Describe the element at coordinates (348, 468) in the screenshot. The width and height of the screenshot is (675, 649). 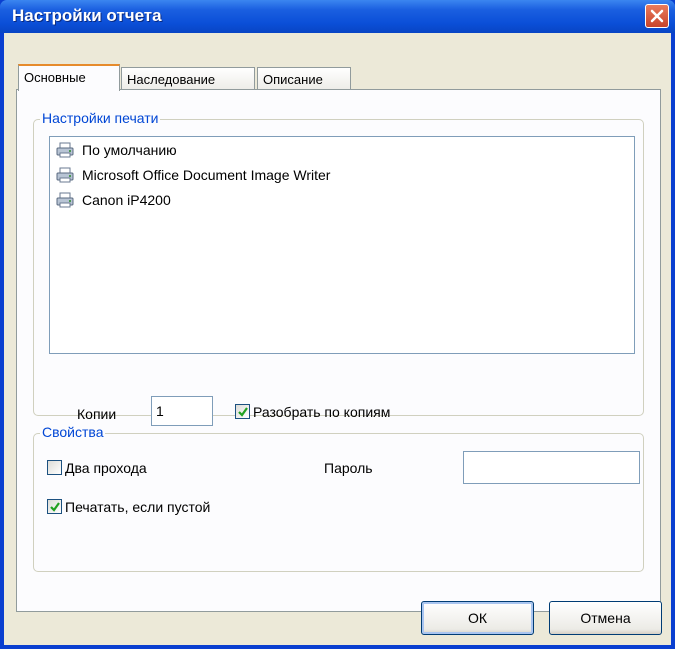
I see `password-label: Пароль` at that location.